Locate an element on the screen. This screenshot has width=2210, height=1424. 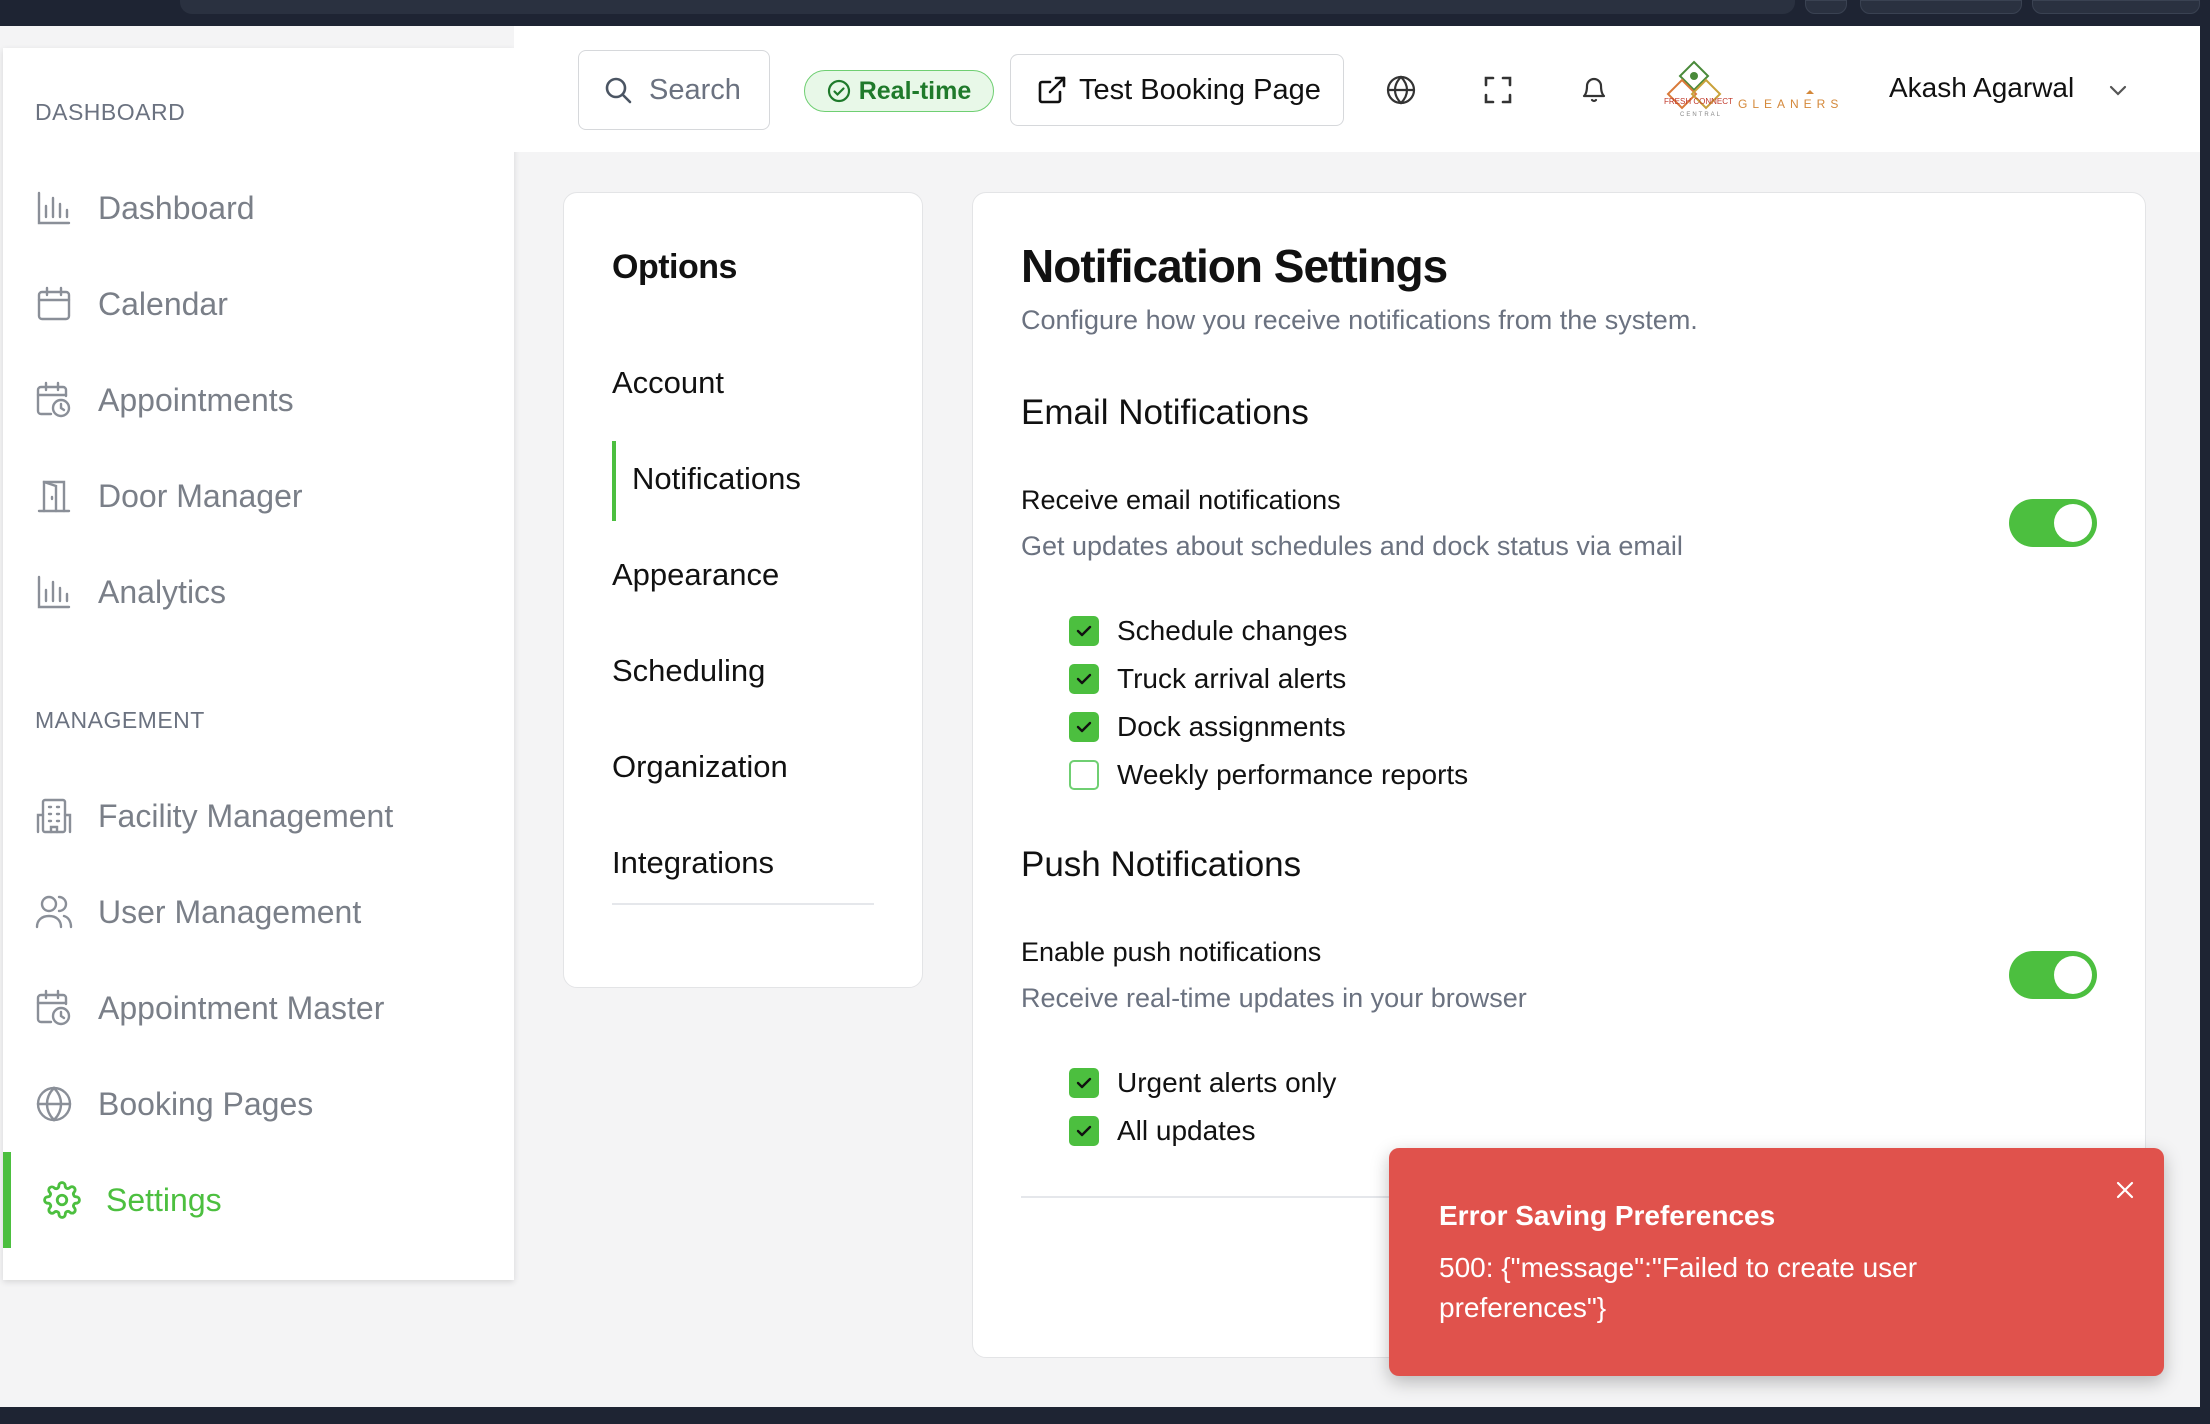
option-scheduling: Scheduling is located at coordinates (688, 671).